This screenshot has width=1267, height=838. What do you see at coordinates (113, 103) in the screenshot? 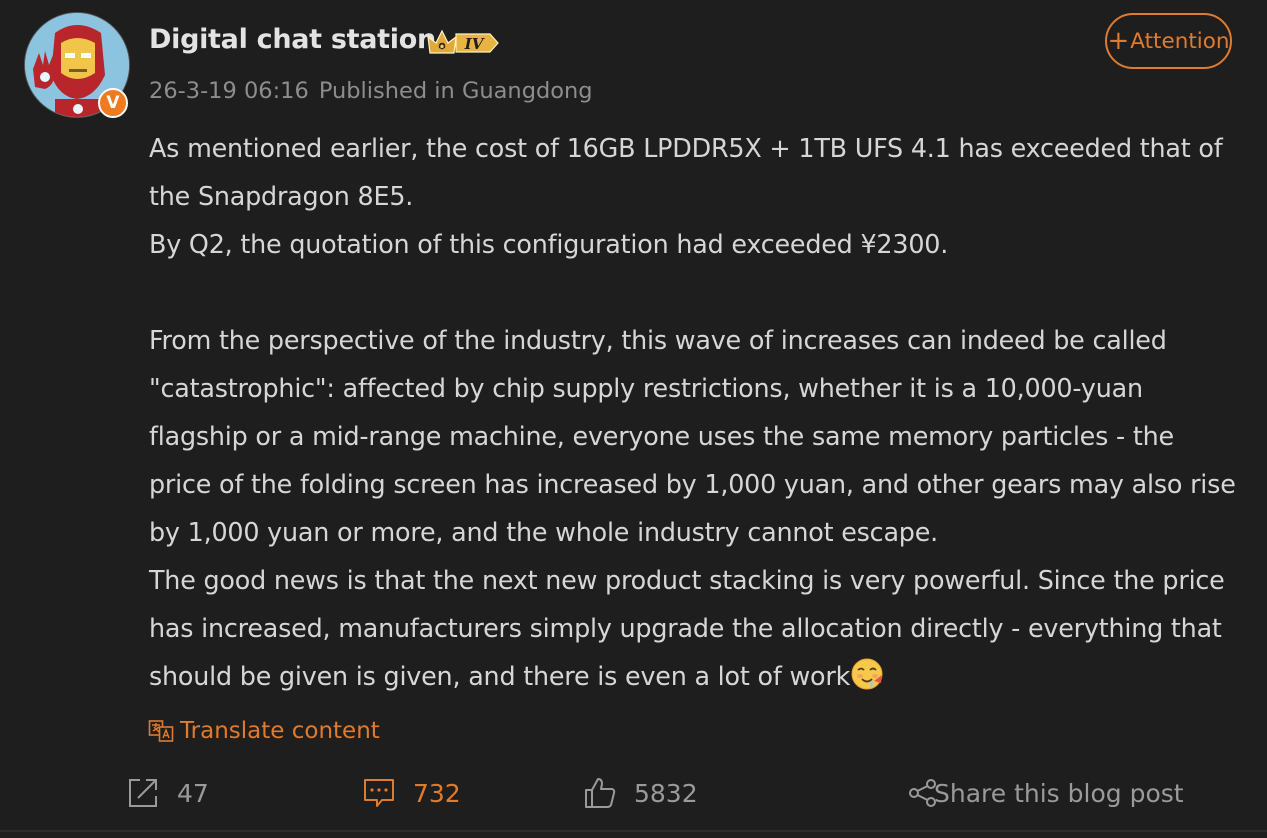
I see `verified-badge: V` at bounding box center [113, 103].